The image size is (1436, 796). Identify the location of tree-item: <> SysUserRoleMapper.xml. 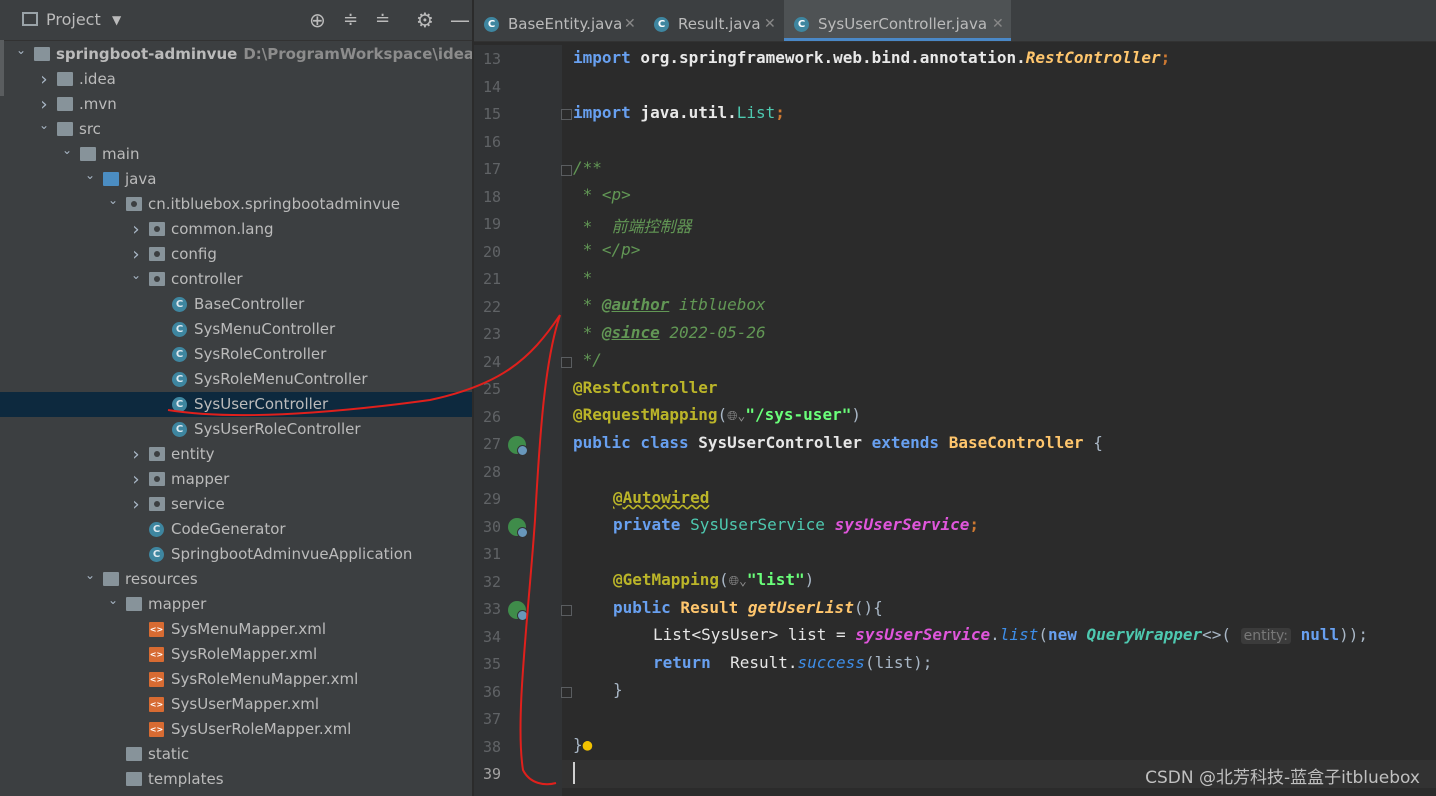
(236, 729).